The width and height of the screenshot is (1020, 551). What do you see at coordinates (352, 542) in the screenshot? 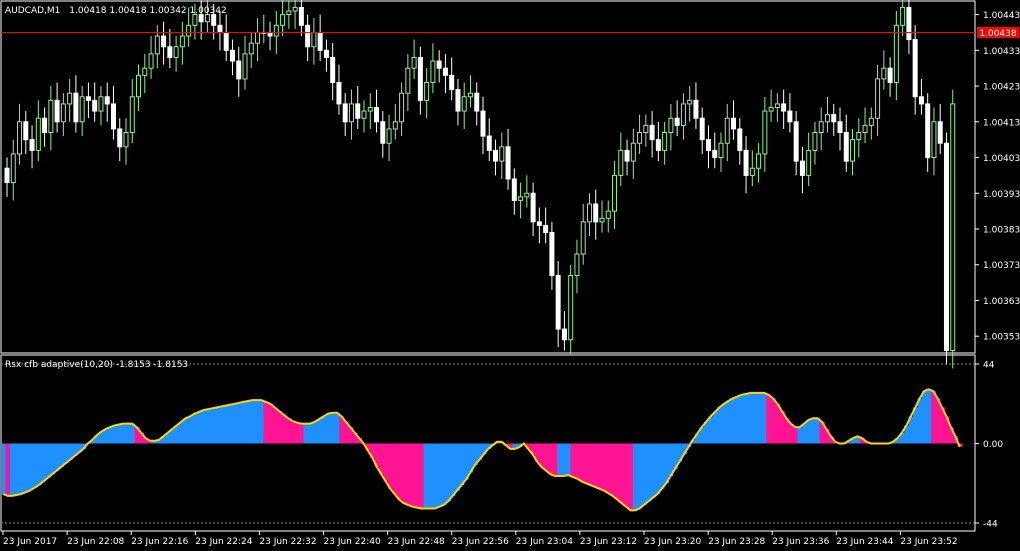
I see `time-tick-label: 23 Jun 22:40` at bounding box center [352, 542].